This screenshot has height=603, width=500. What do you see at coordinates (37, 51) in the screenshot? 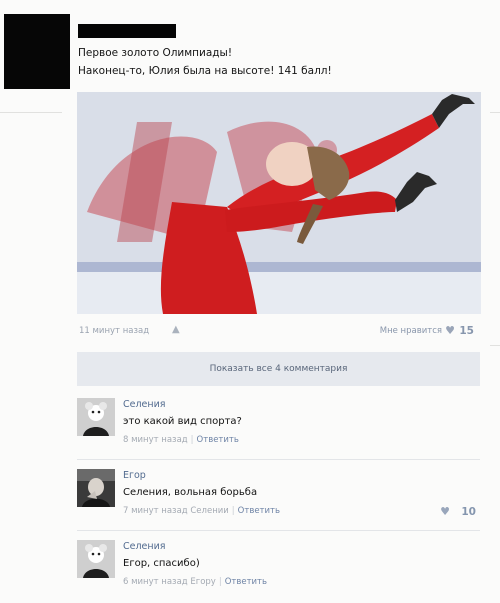
I see `post-author-avatar-redacted` at bounding box center [37, 51].